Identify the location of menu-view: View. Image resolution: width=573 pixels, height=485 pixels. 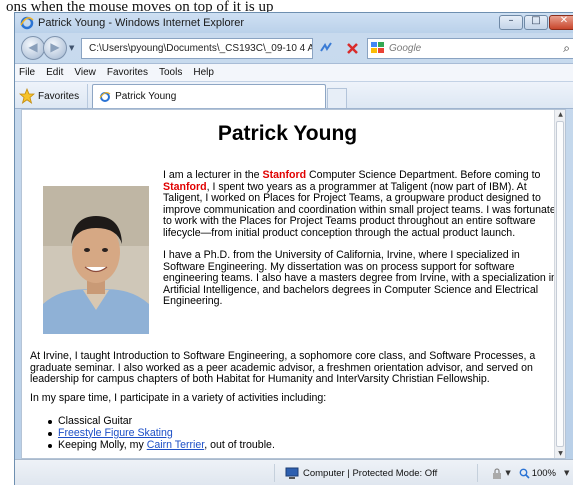
(85, 72).